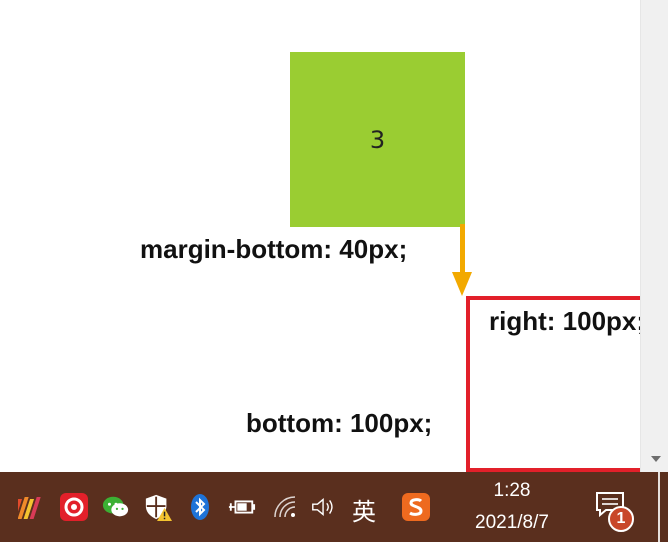 The image size is (668, 542). Describe the element at coordinates (462, 249) in the screenshot. I see `down-arrow-shaft` at that location.